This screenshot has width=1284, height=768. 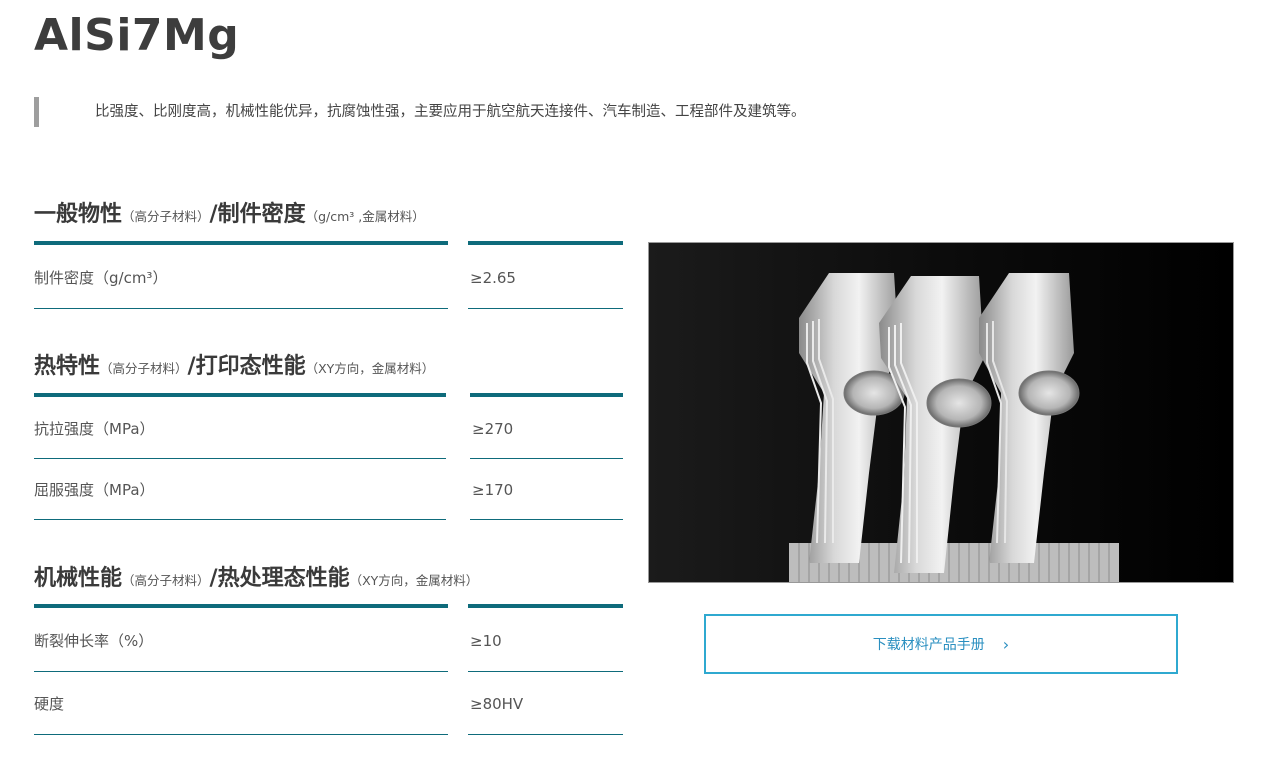 I want to click on page-title: AlSi7Mg, so click(x=137, y=35).